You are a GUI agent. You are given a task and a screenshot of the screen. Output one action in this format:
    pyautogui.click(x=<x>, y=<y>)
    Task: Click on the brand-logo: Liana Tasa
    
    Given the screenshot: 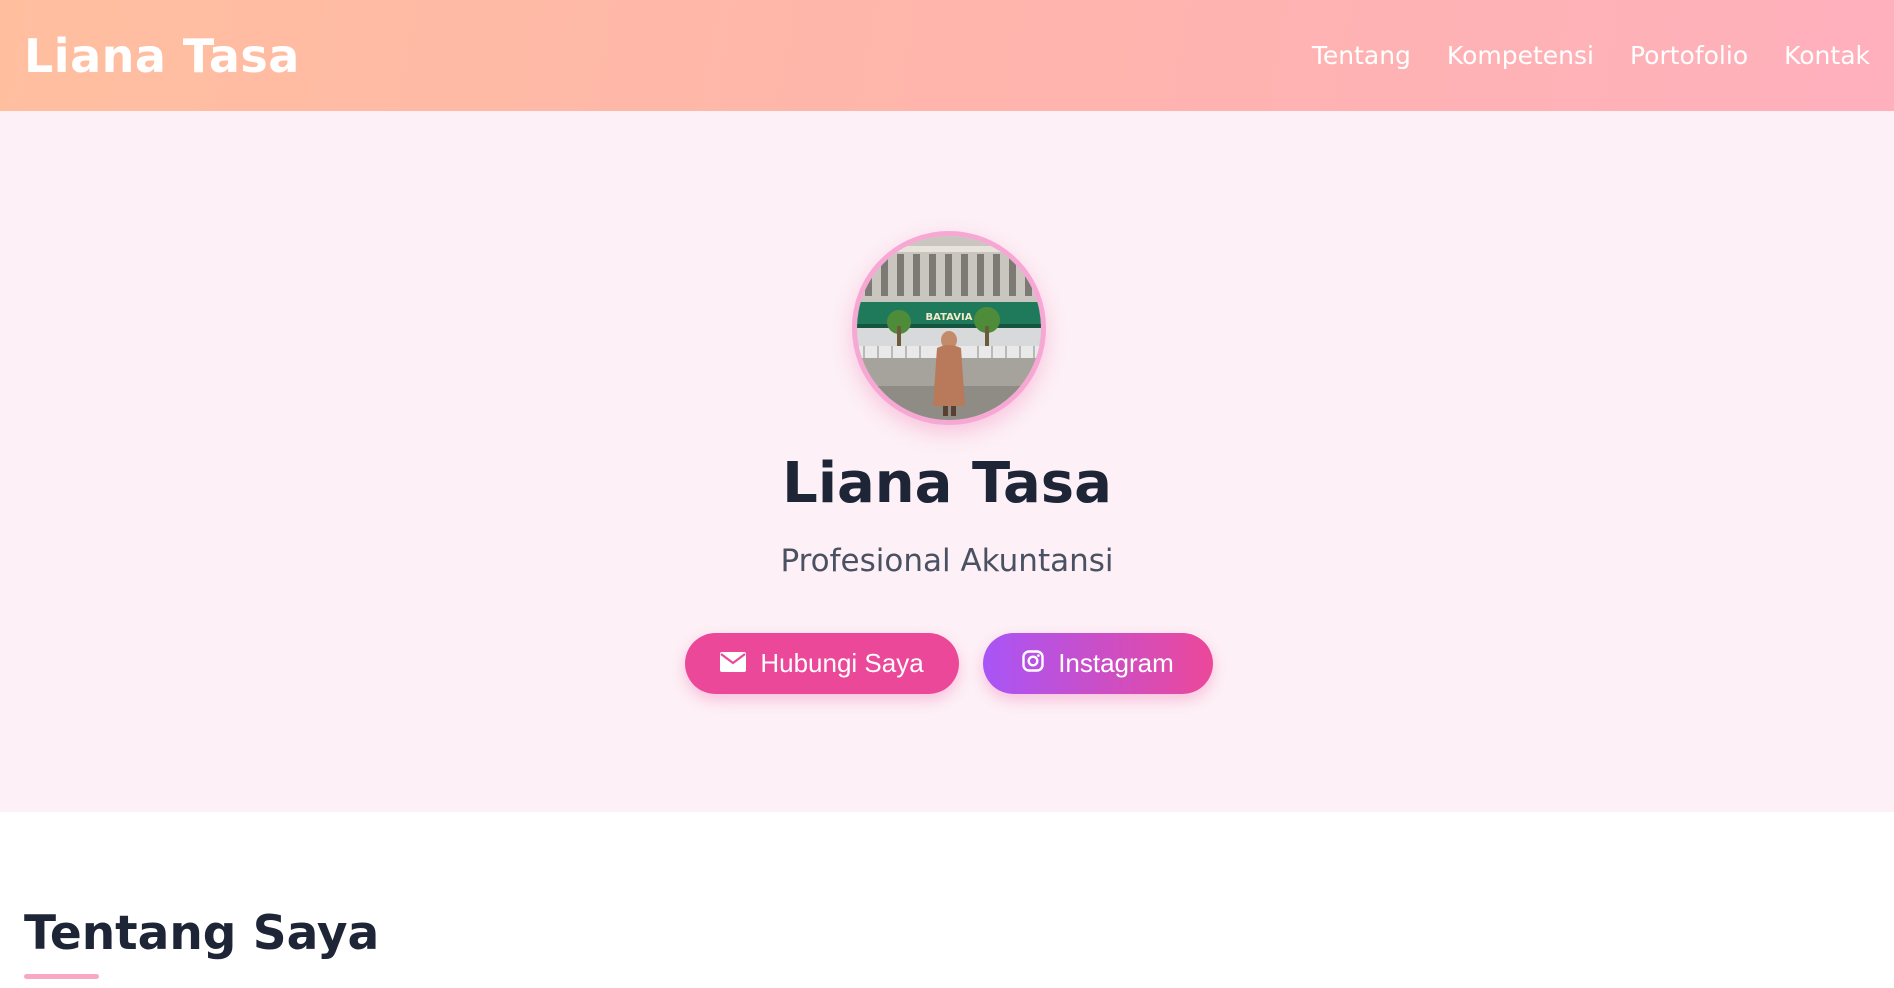 What is the action you would take?
    pyautogui.click(x=162, y=56)
    